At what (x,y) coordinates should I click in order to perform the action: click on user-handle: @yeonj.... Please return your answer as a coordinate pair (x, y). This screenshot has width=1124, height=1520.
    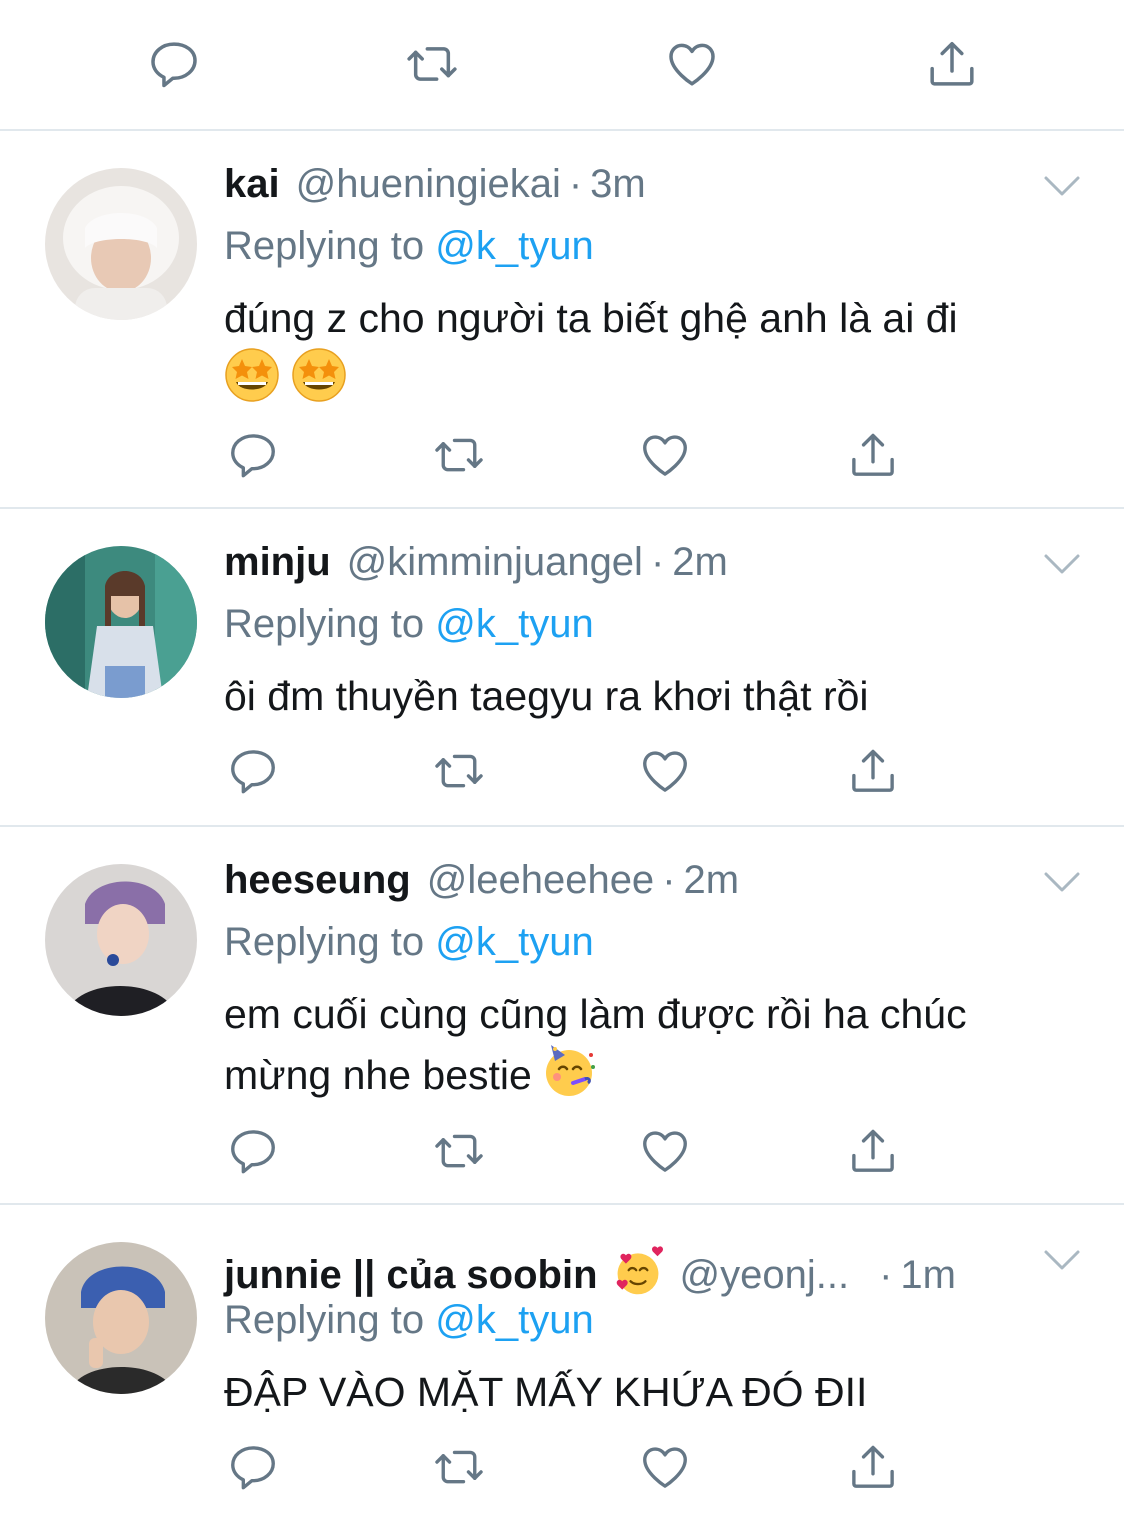
    Looking at the image, I should click on (765, 1275).